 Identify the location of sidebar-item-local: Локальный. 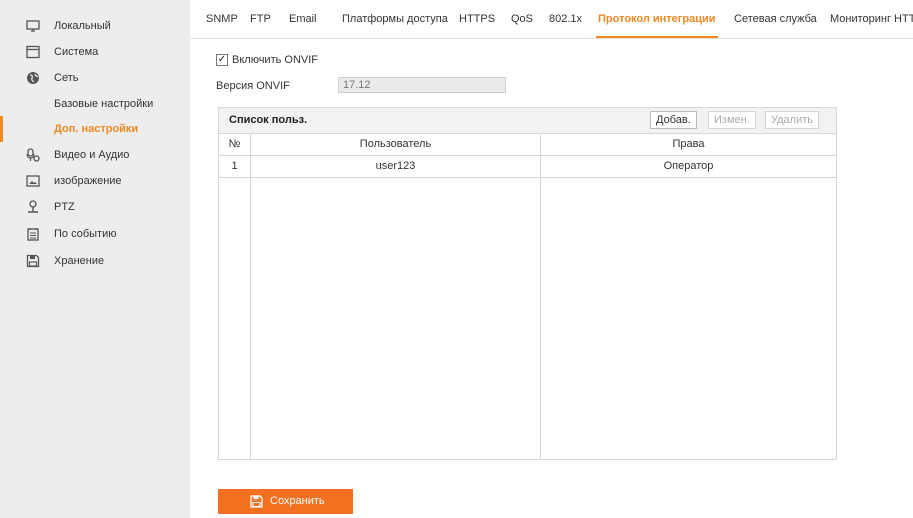
(95, 26).